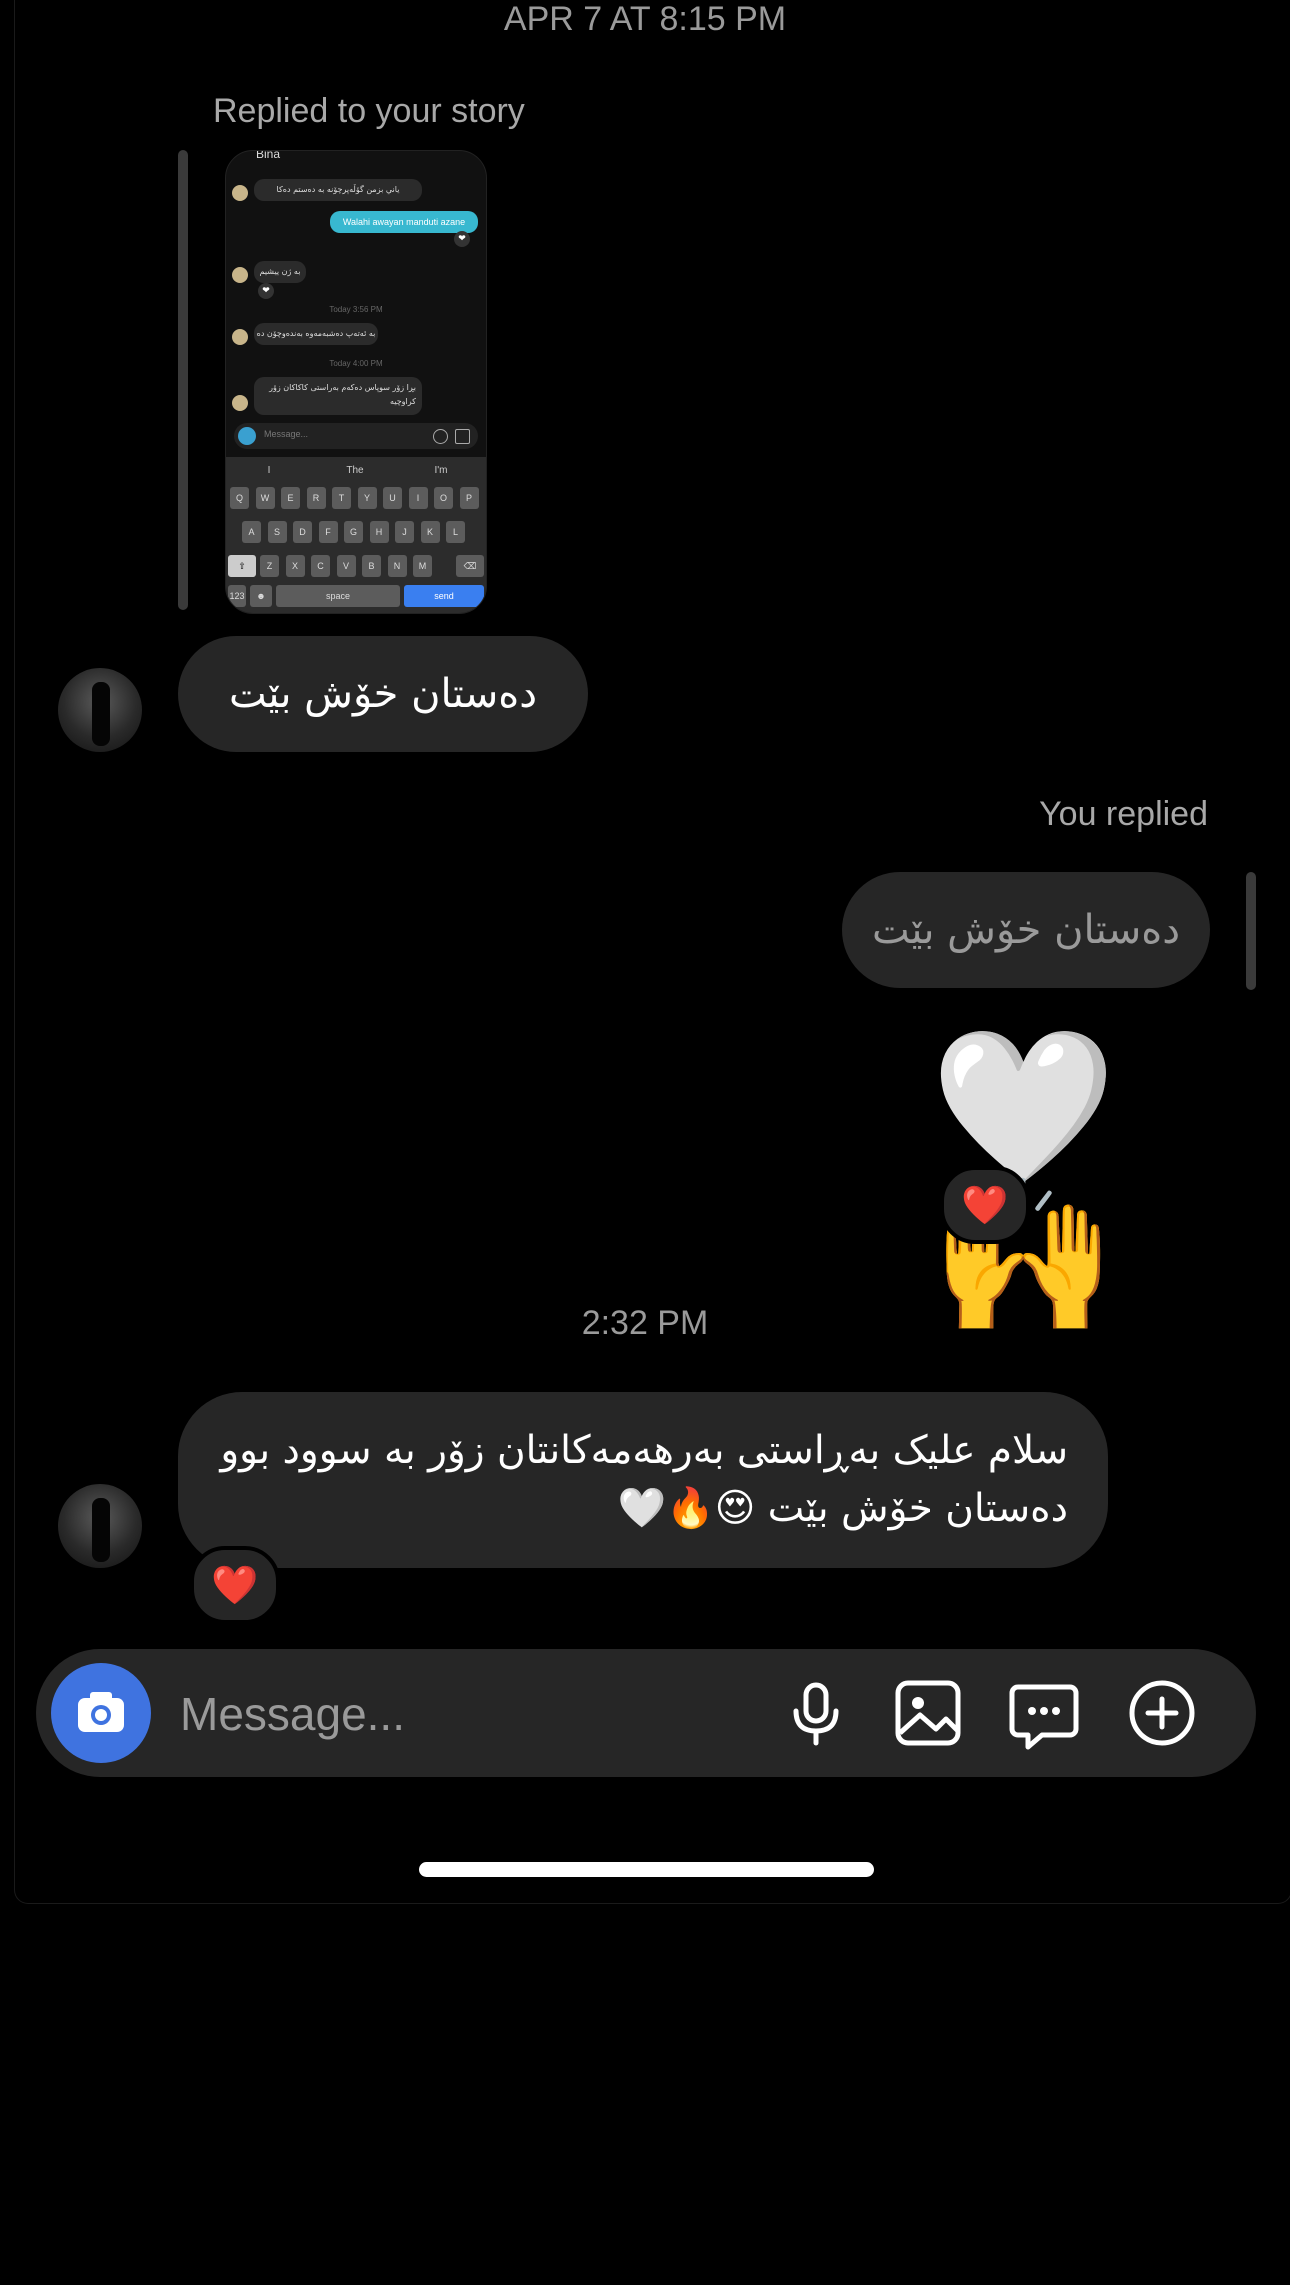  Describe the element at coordinates (1026, 930) in the screenshot. I see `quoted-message: دەستان خۆش بێت` at that location.